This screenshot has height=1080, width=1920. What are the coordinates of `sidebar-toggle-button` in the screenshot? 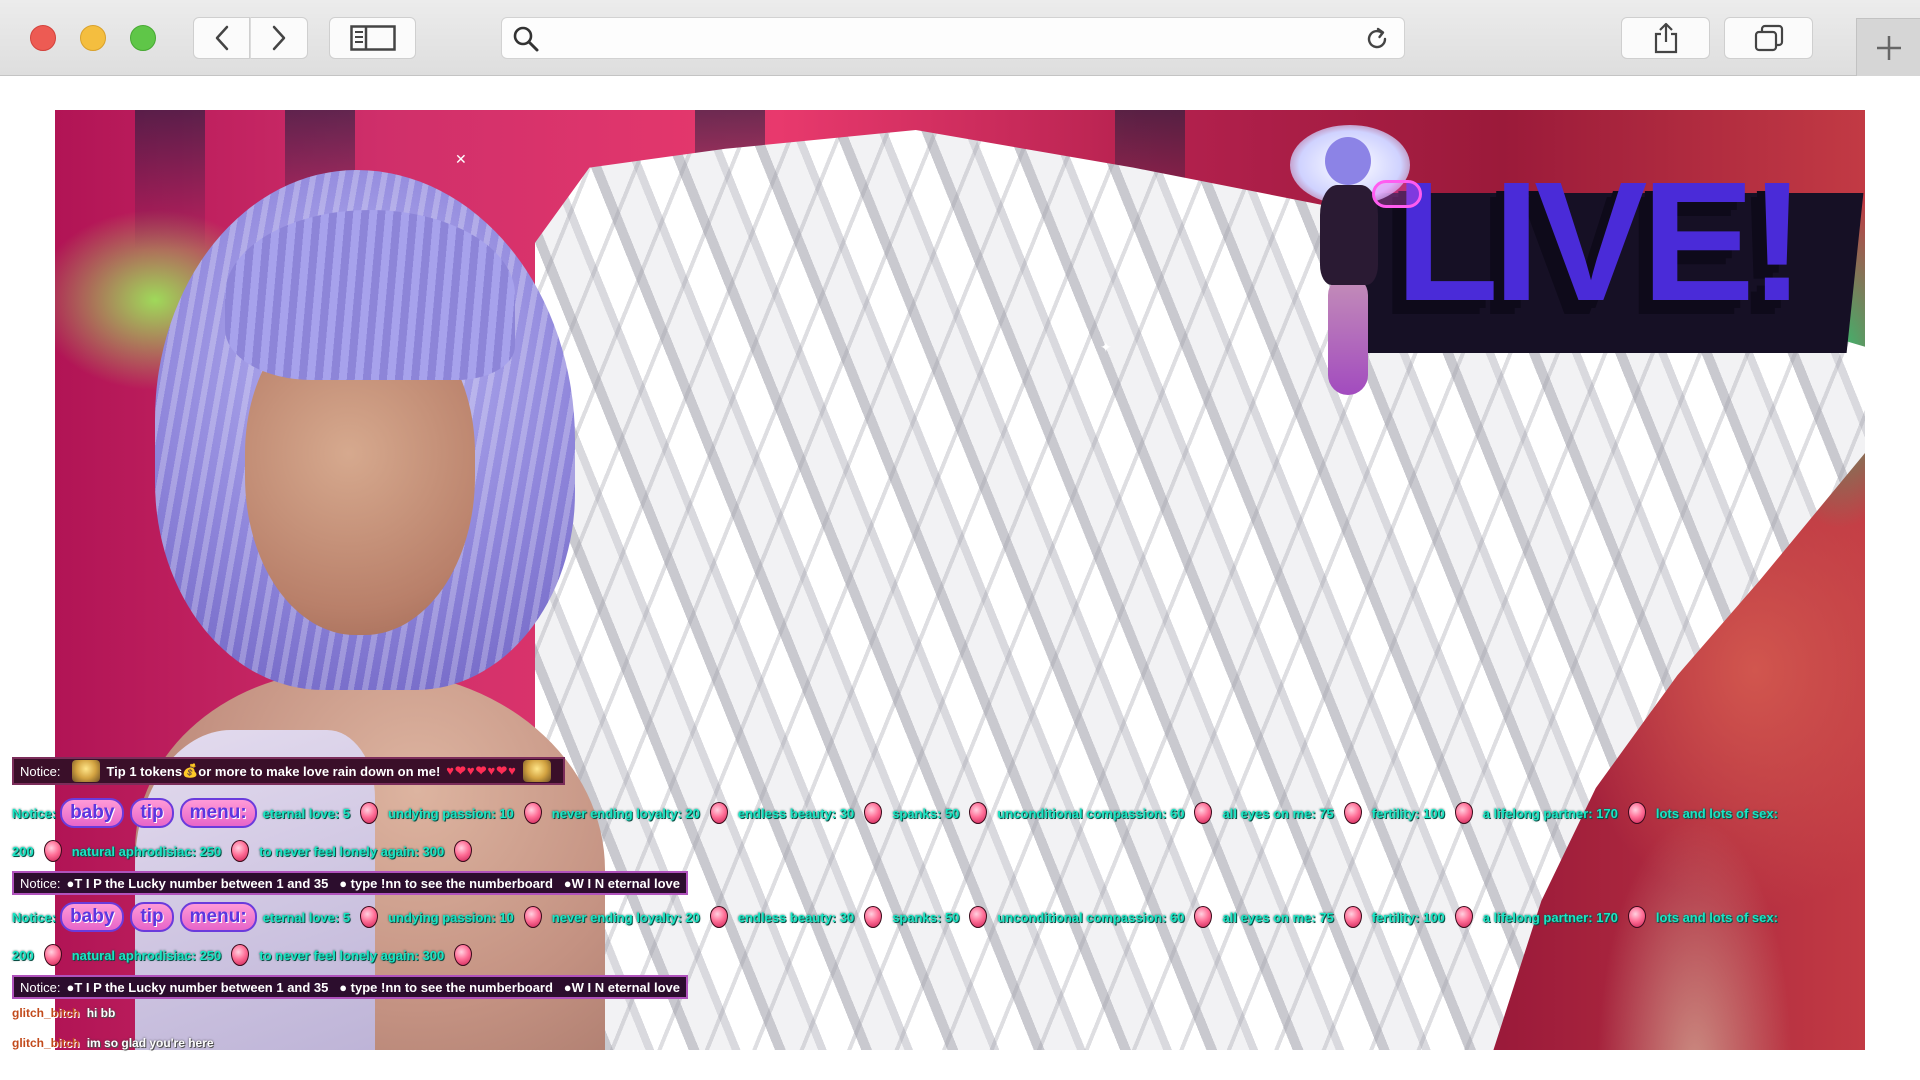 It's located at (372, 38).